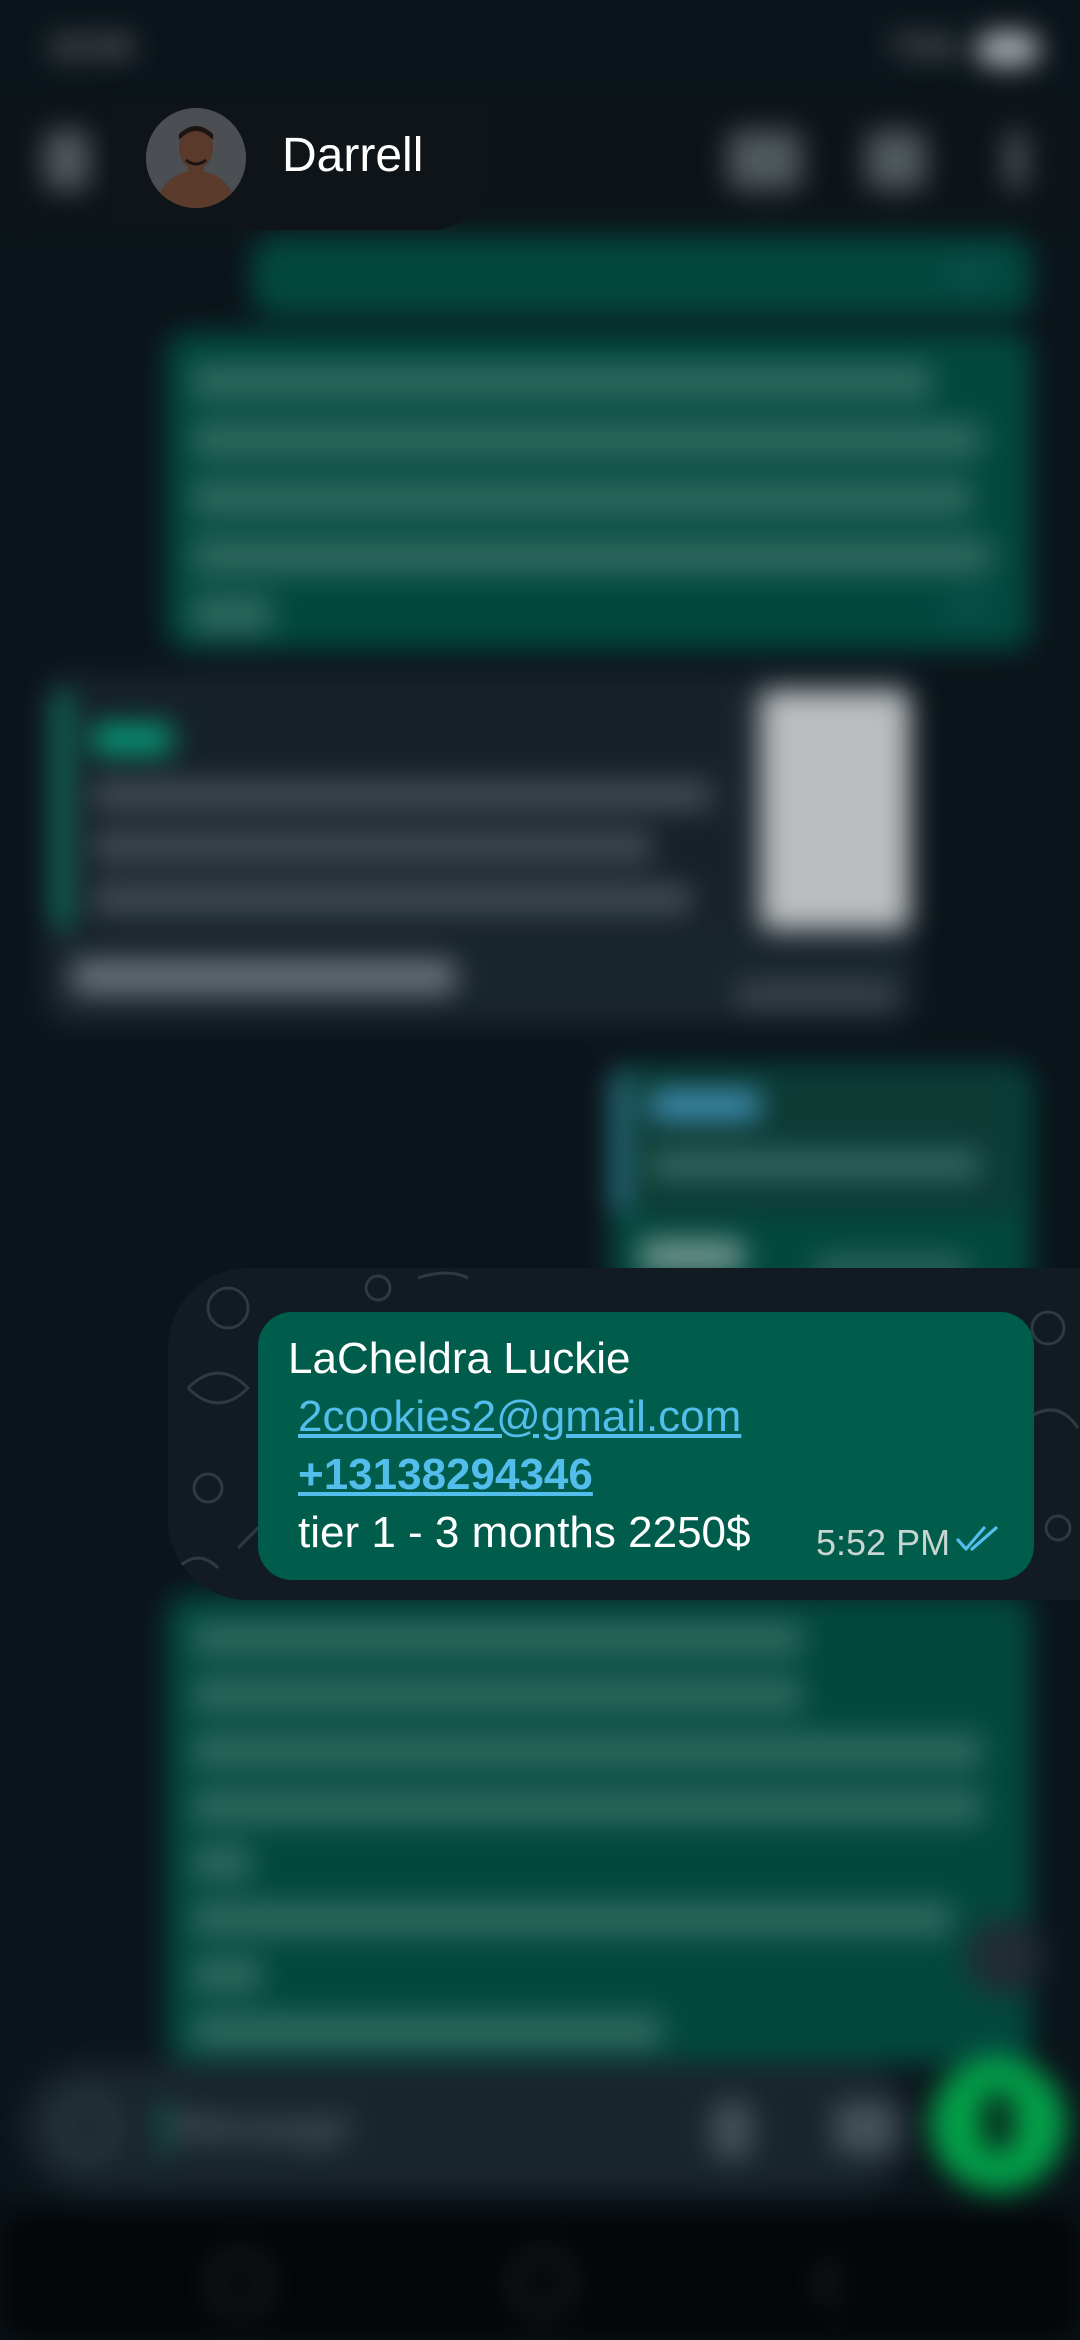  Describe the element at coordinates (765, 160) in the screenshot. I see `video-call-icon` at that location.